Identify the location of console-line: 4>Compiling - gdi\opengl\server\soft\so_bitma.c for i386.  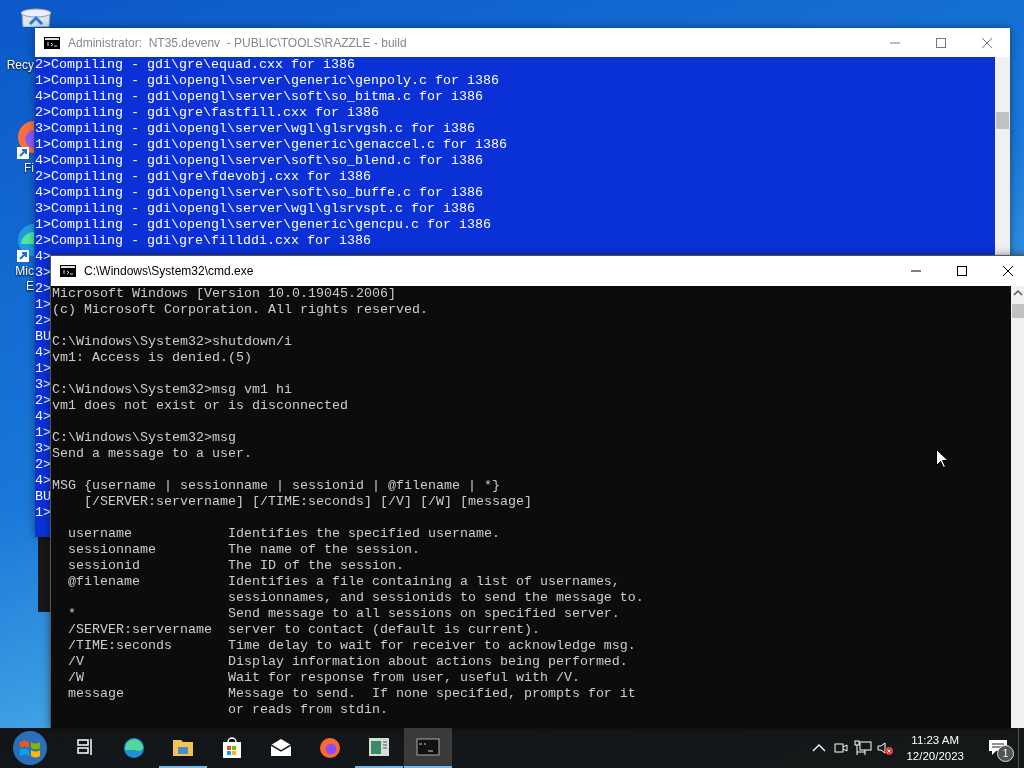
(259, 97).